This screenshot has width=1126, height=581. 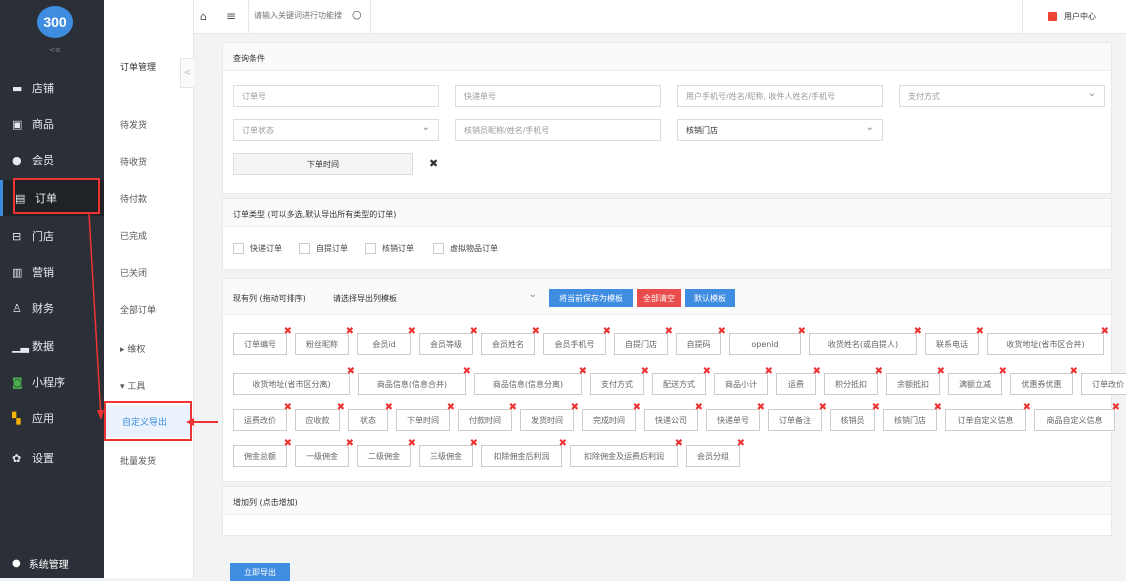 What do you see at coordinates (448, 340) in the screenshot?
I see `column-tag: 会员等级 ✖` at bounding box center [448, 340].